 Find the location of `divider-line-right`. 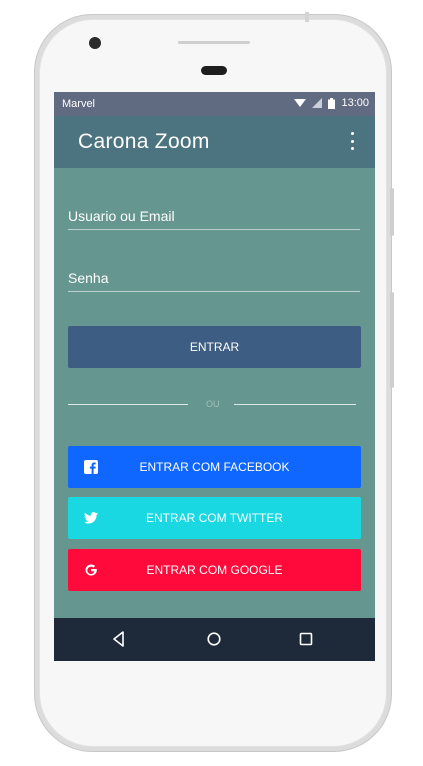

divider-line-right is located at coordinates (295, 404).